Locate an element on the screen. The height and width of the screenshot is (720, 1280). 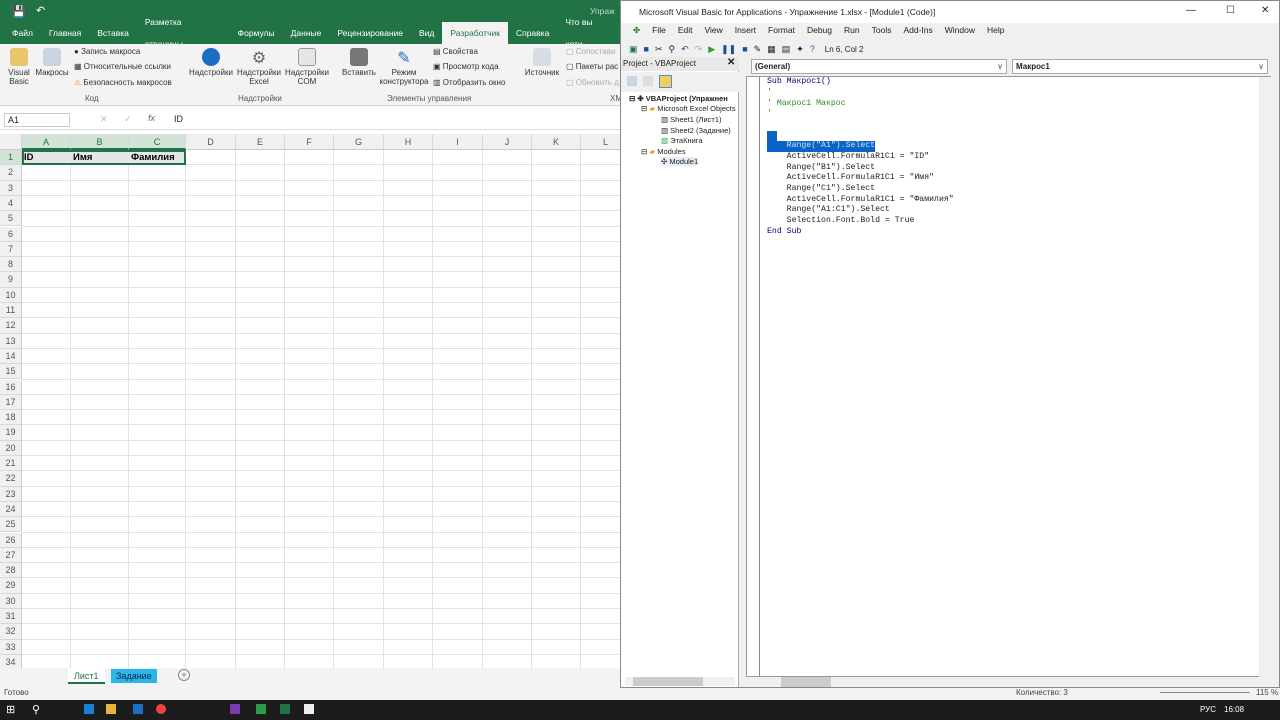
tree-item-sheet2: ▥ Sheet2 (Задание) is located at coordinates (696, 130).